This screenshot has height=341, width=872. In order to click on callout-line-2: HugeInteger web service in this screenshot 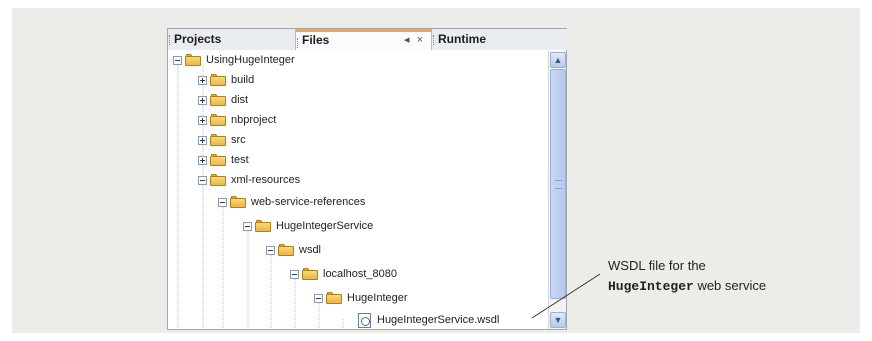, I will do `click(687, 286)`.